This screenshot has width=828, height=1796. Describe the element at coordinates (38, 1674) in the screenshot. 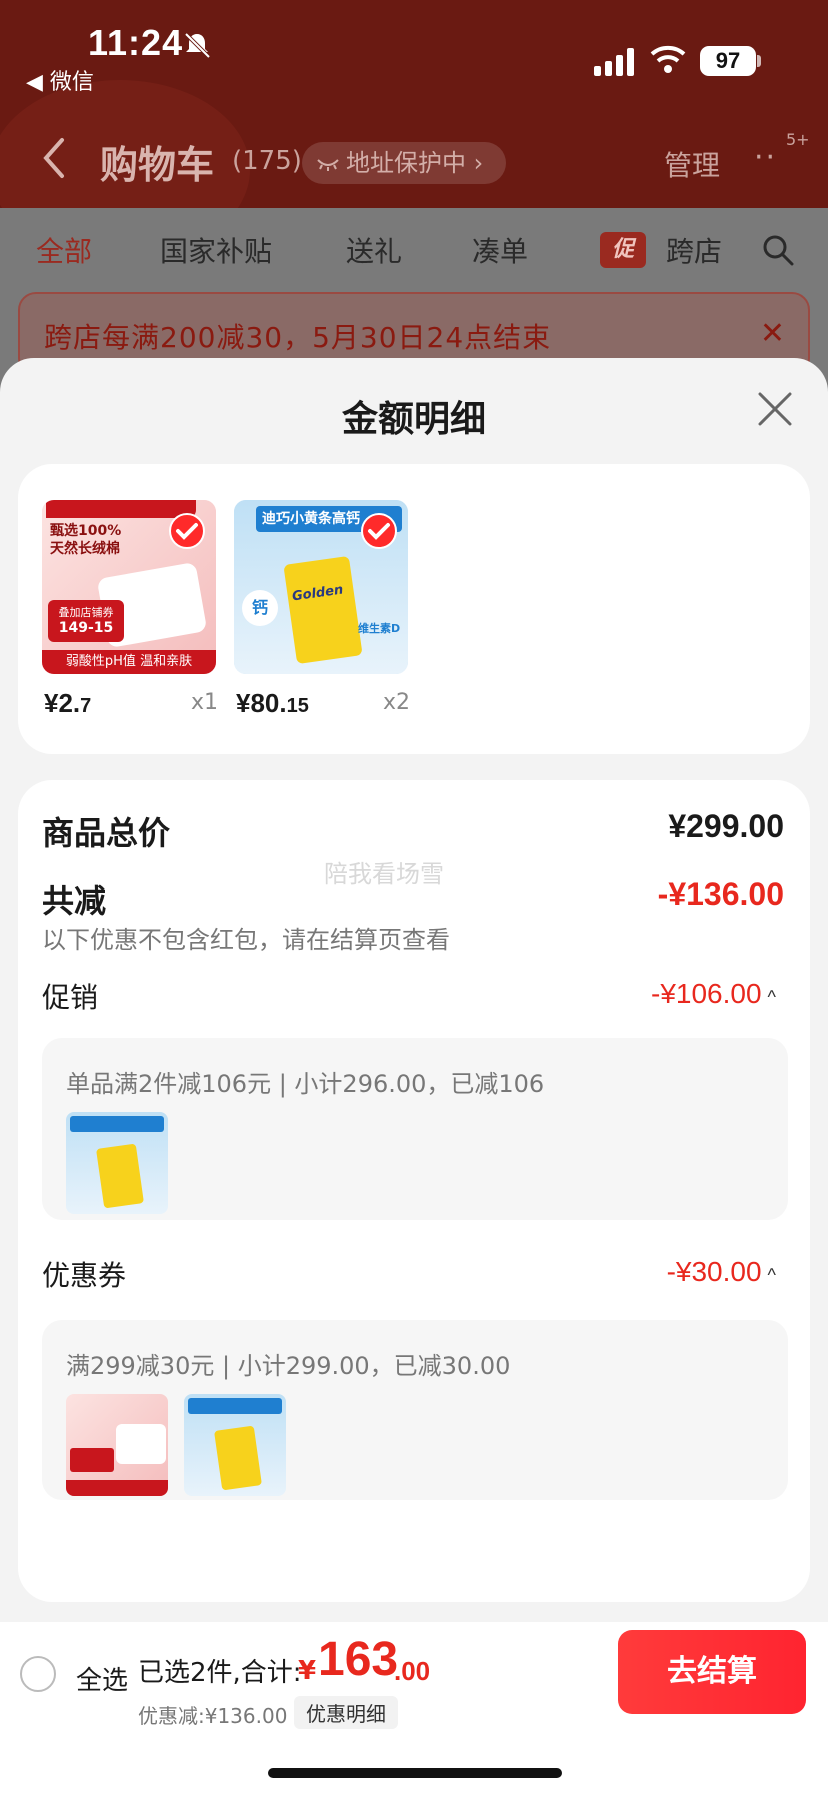

I see `select-all-radio` at that location.